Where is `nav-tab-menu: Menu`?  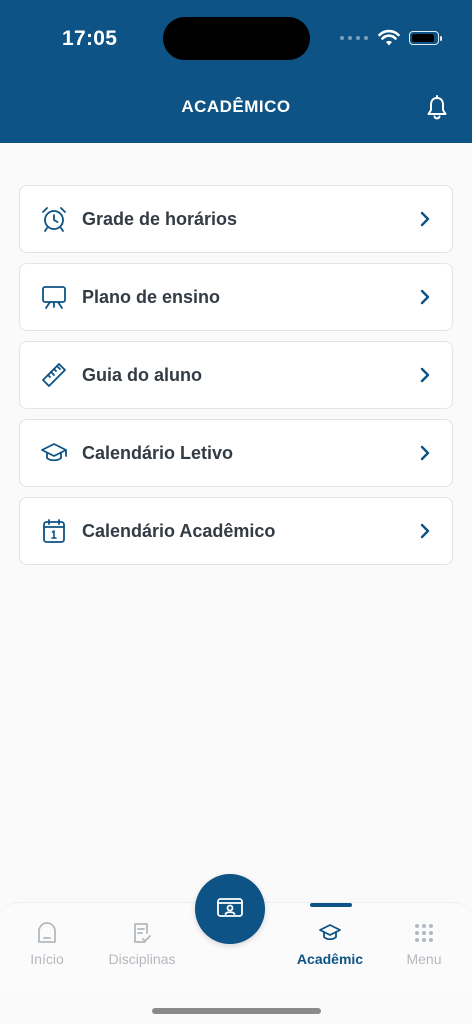 nav-tab-menu: Menu is located at coordinates (424, 943).